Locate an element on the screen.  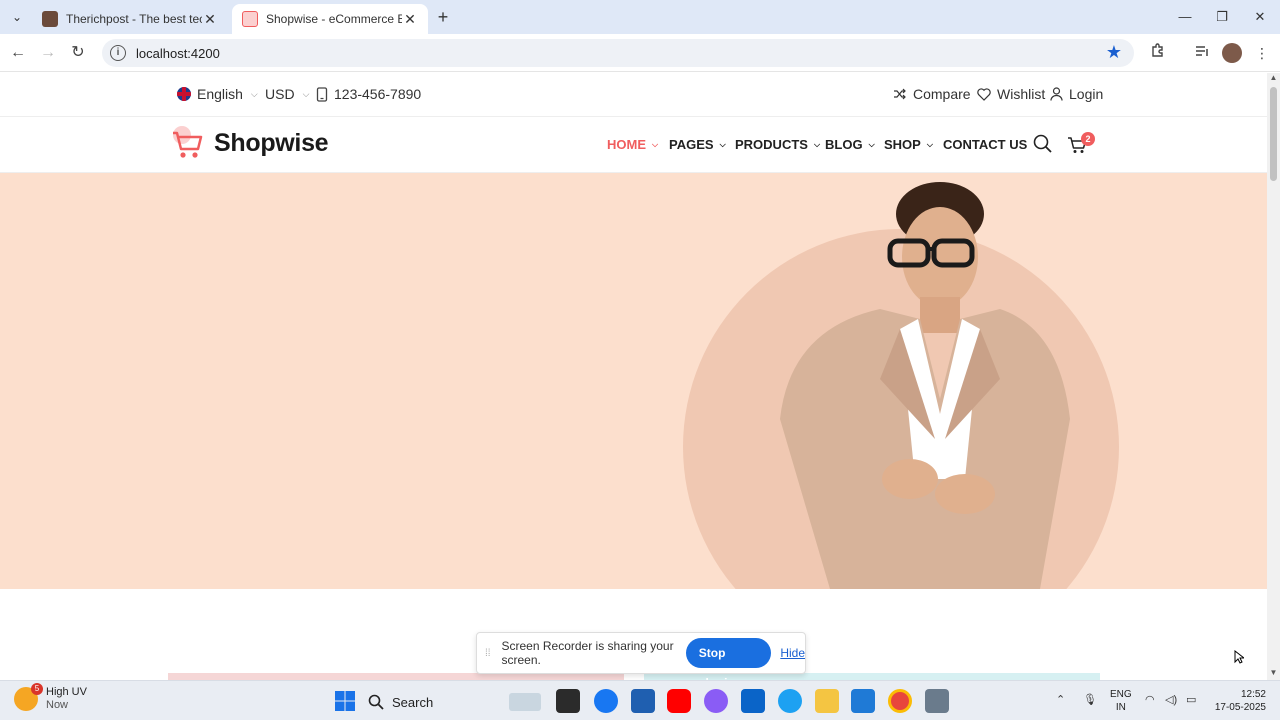
new-tab-plus-icon: + is located at coordinates (443, 17).